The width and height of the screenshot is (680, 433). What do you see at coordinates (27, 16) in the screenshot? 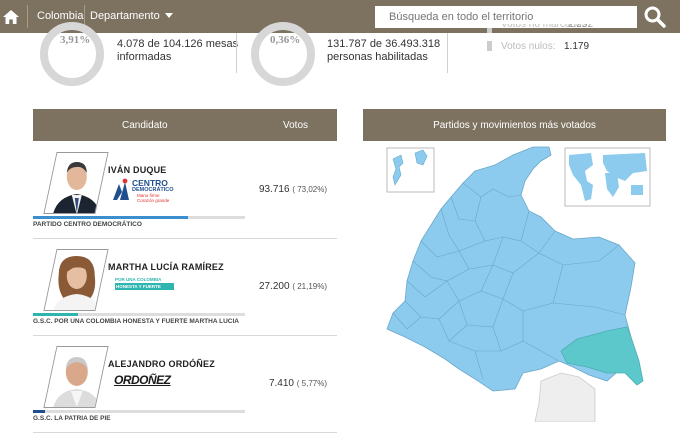
I see `breadcrumb-divider` at bounding box center [27, 16].